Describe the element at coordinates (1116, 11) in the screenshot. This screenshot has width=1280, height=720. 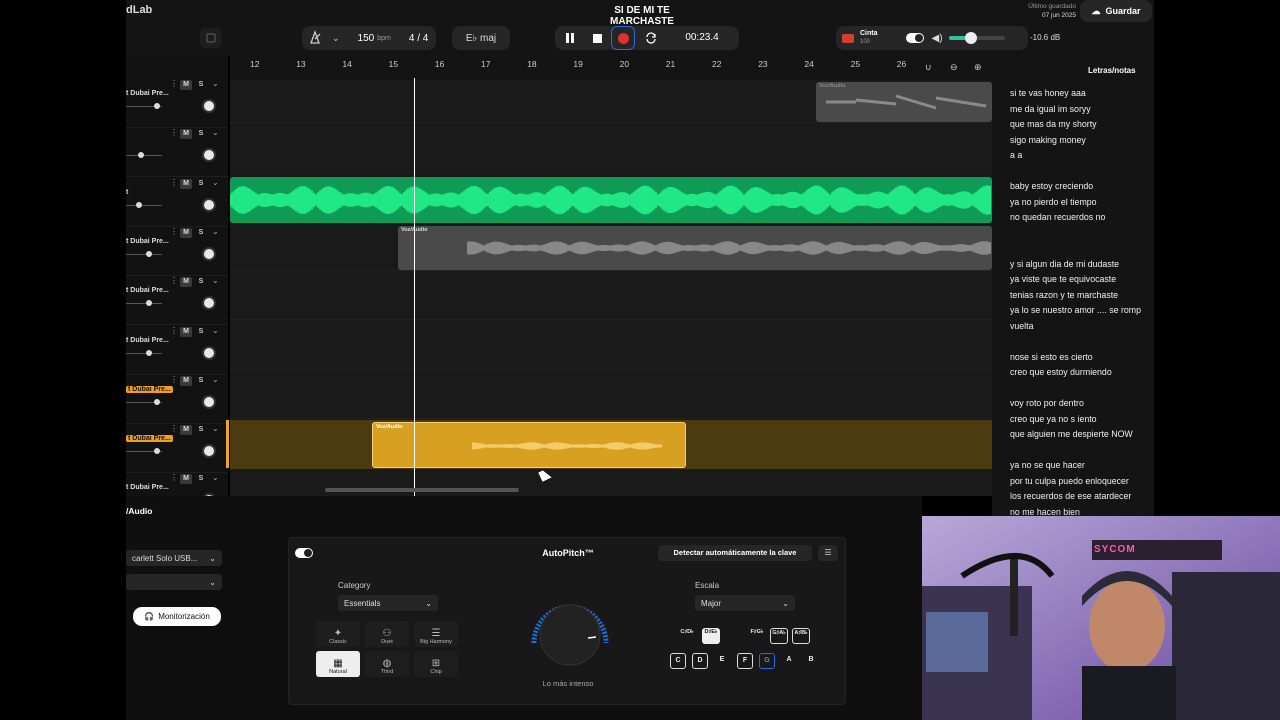
I see `save-button: ☁ Guardar` at that location.